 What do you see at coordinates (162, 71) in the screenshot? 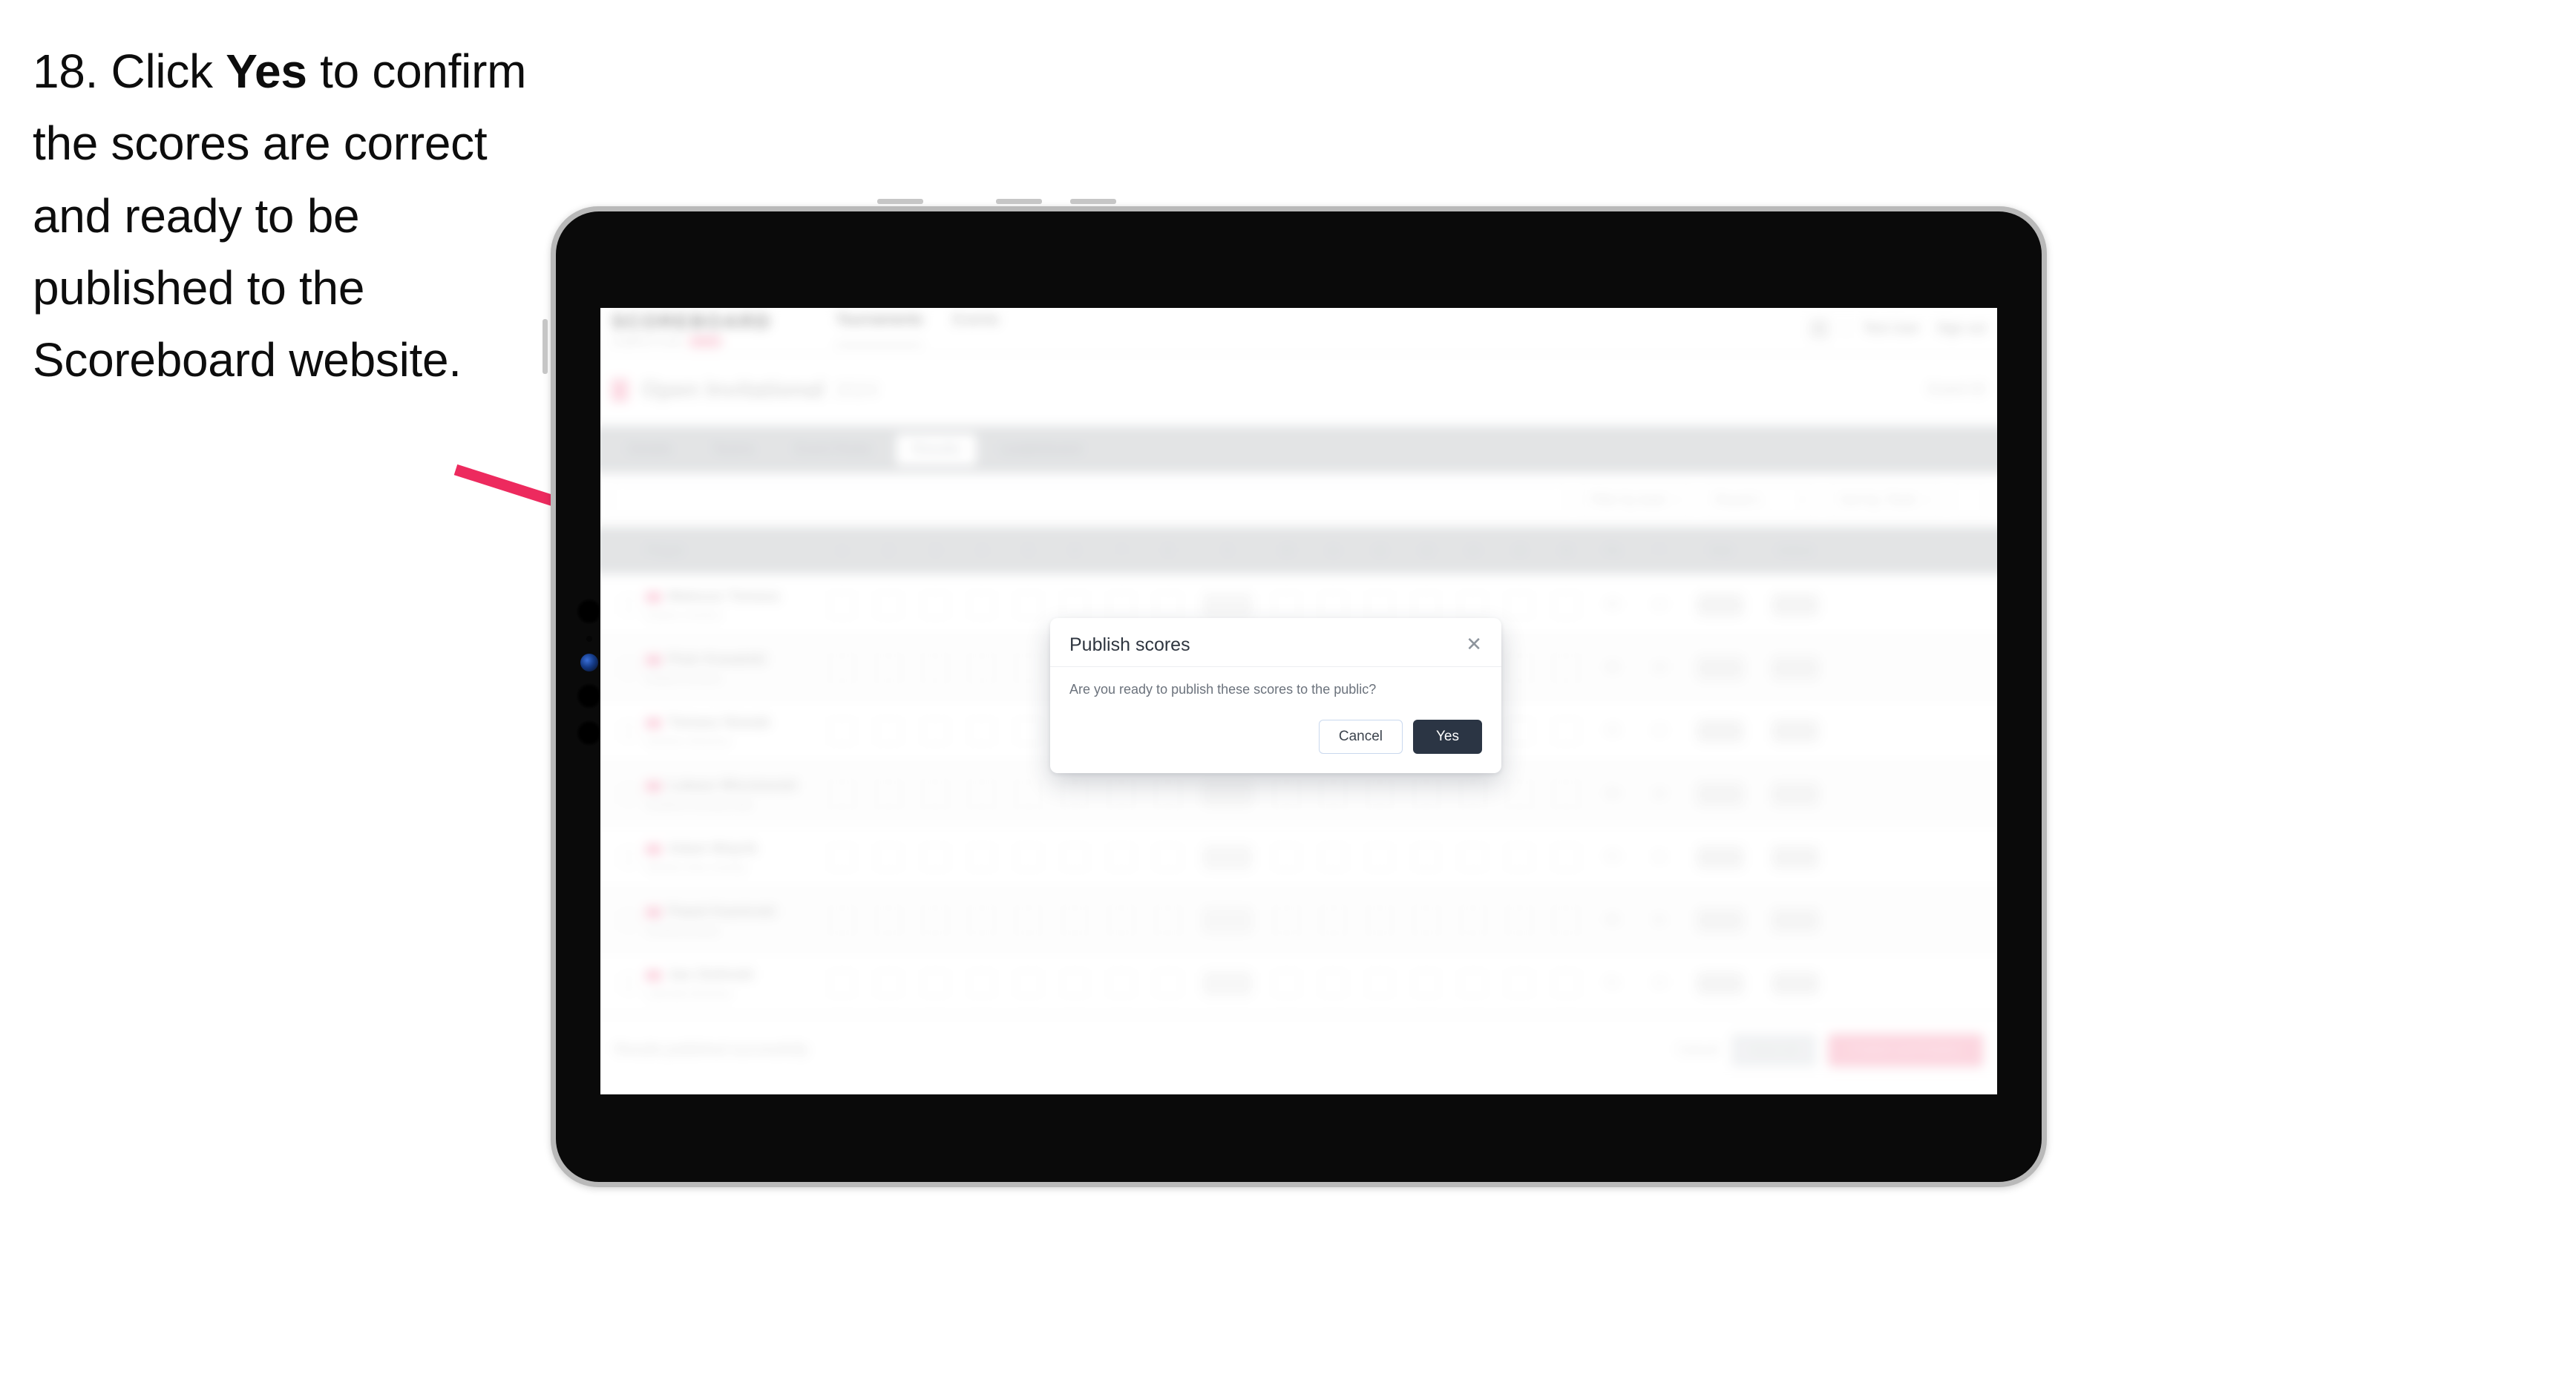
I see `instruction-before: Click` at bounding box center [162, 71].